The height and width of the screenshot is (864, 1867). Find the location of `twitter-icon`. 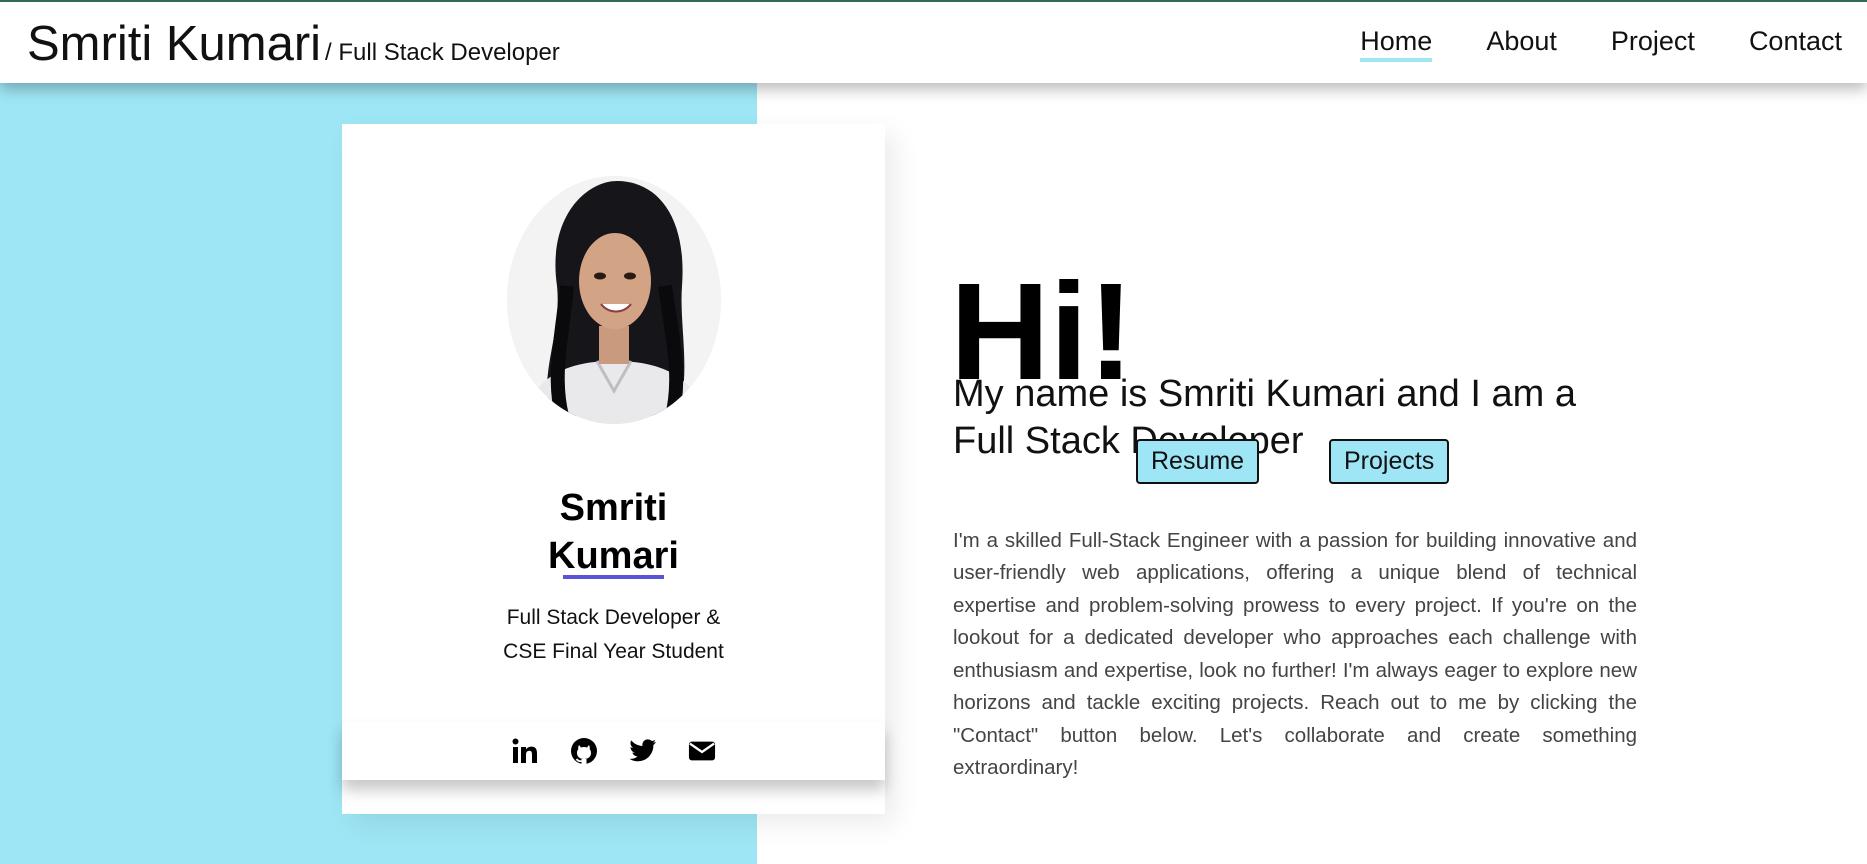

twitter-icon is located at coordinates (643, 751).